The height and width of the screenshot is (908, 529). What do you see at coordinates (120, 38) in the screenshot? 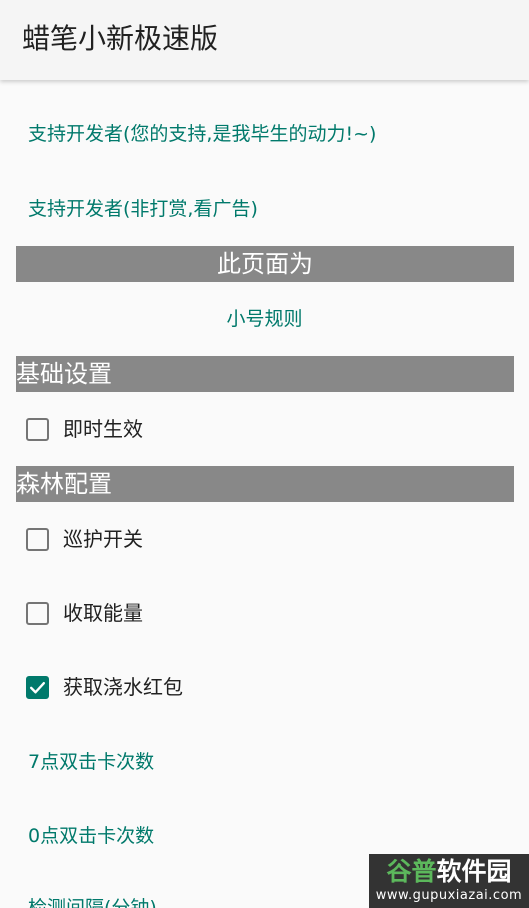
I see `app-title: 蜡笔小新极速版` at bounding box center [120, 38].